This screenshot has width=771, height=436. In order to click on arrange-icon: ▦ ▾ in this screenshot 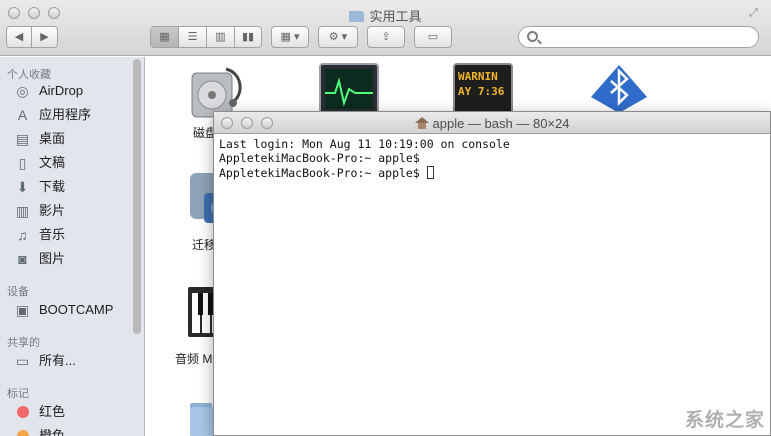, I will do `click(290, 37)`.